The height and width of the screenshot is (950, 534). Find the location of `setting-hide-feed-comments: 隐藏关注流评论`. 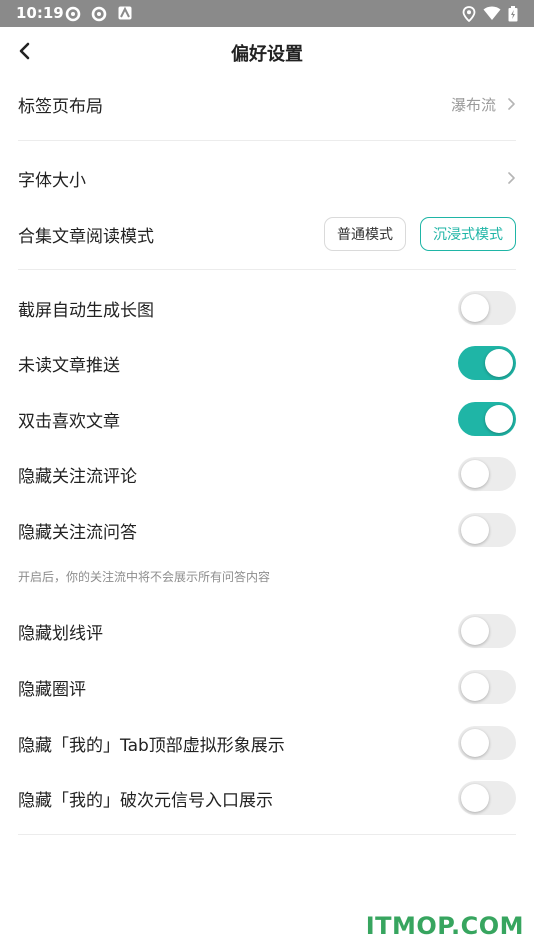

setting-hide-feed-comments: 隐藏关注流评论 is located at coordinates (267, 474).